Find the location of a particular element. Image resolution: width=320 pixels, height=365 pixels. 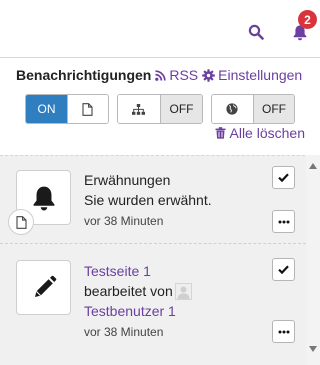

delete-all-button: Alle löschen is located at coordinates (260, 133).